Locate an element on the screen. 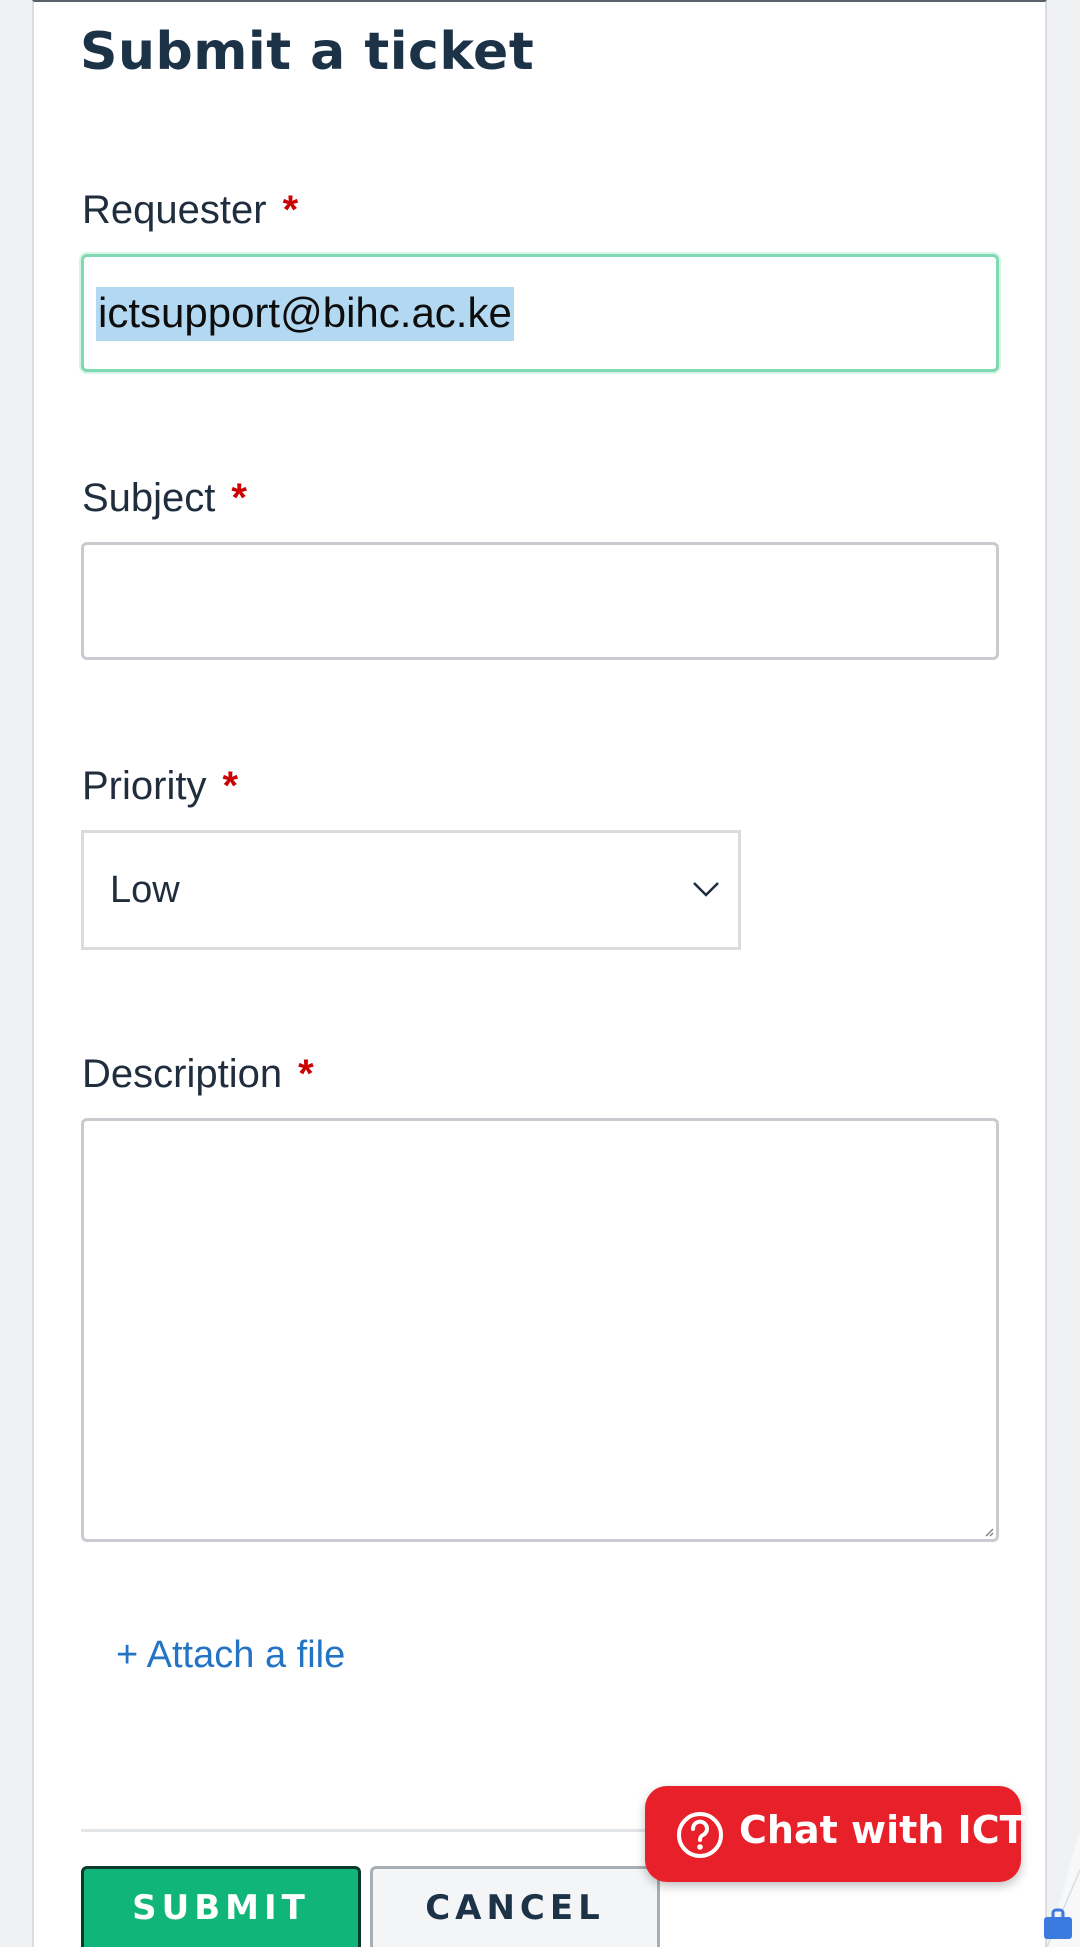  priority-label-text: Priority is located at coordinates (144, 786).